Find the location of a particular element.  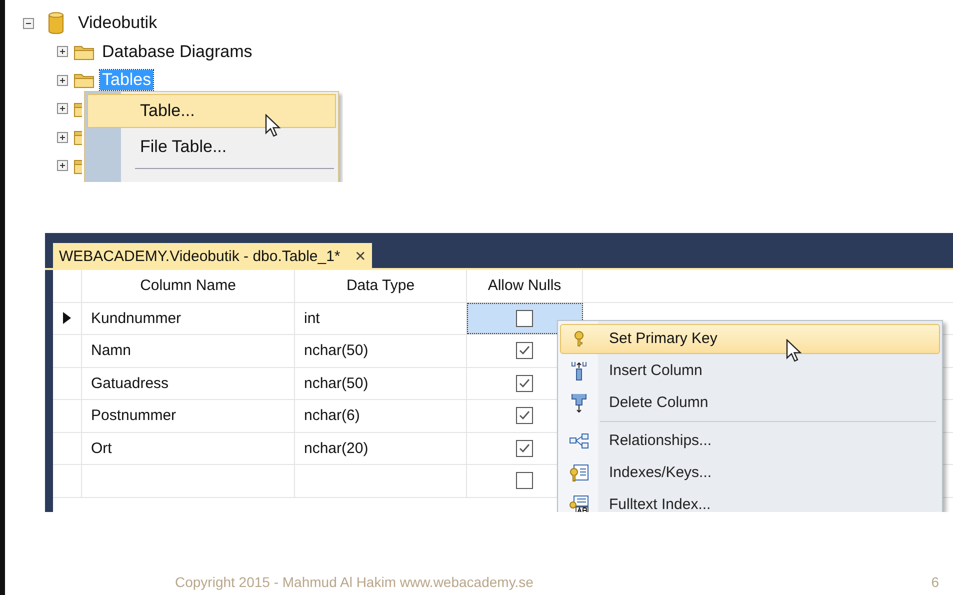

current-row-icon is located at coordinates (67, 318).